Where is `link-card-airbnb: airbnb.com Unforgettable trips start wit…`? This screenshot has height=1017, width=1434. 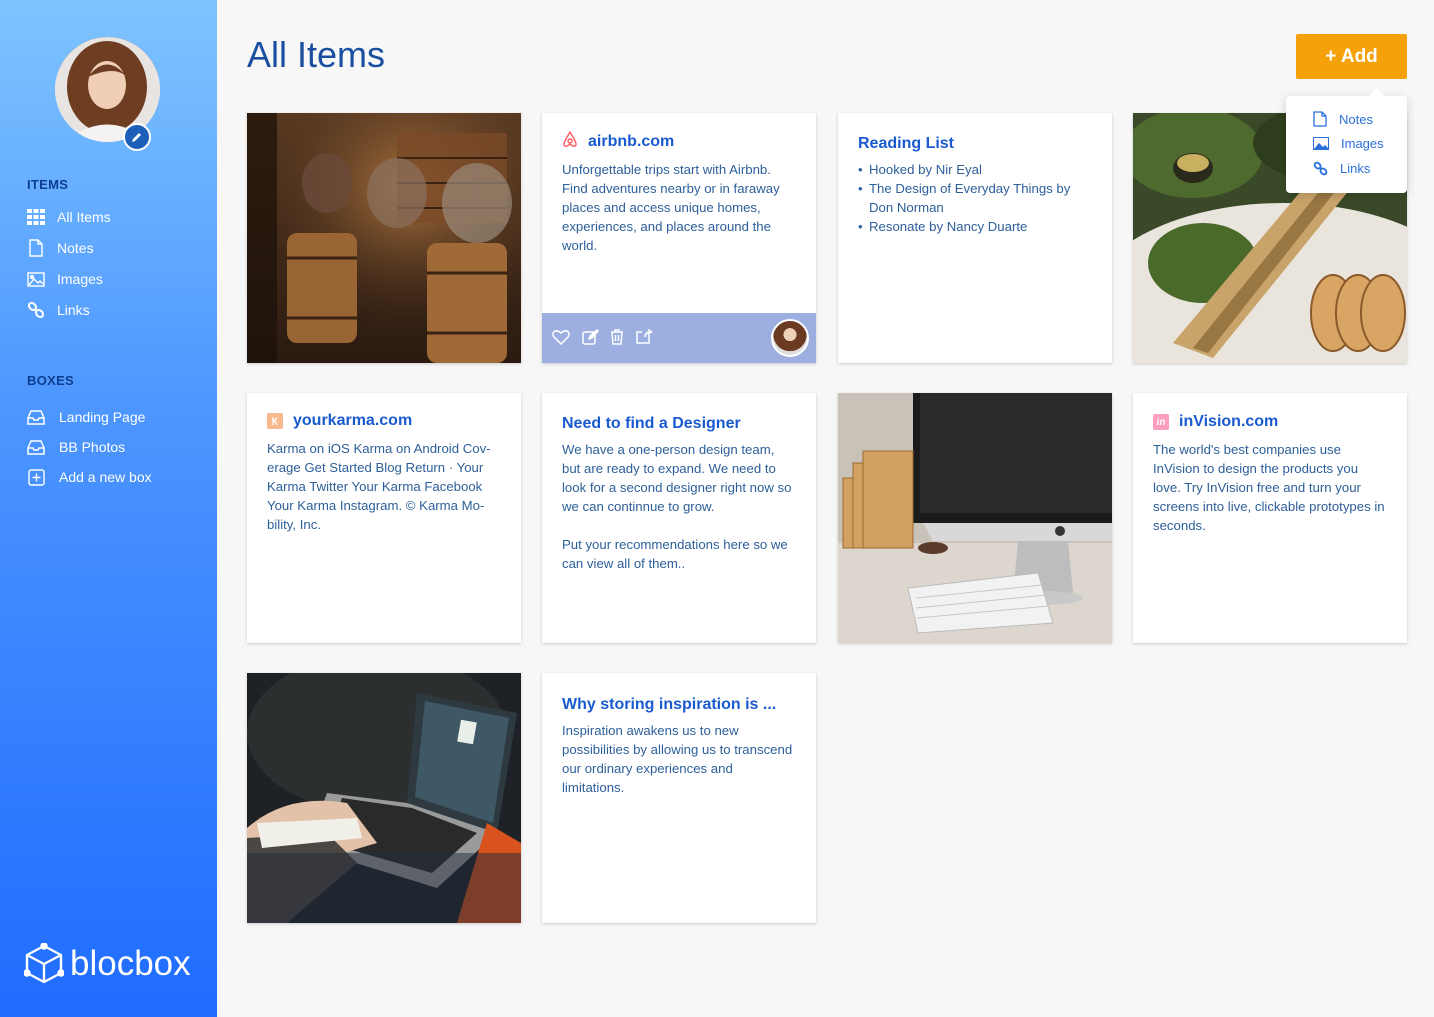
link-card-airbnb: airbnb.com Unforgettable trips start wit… is located at coordinates (679, 238).